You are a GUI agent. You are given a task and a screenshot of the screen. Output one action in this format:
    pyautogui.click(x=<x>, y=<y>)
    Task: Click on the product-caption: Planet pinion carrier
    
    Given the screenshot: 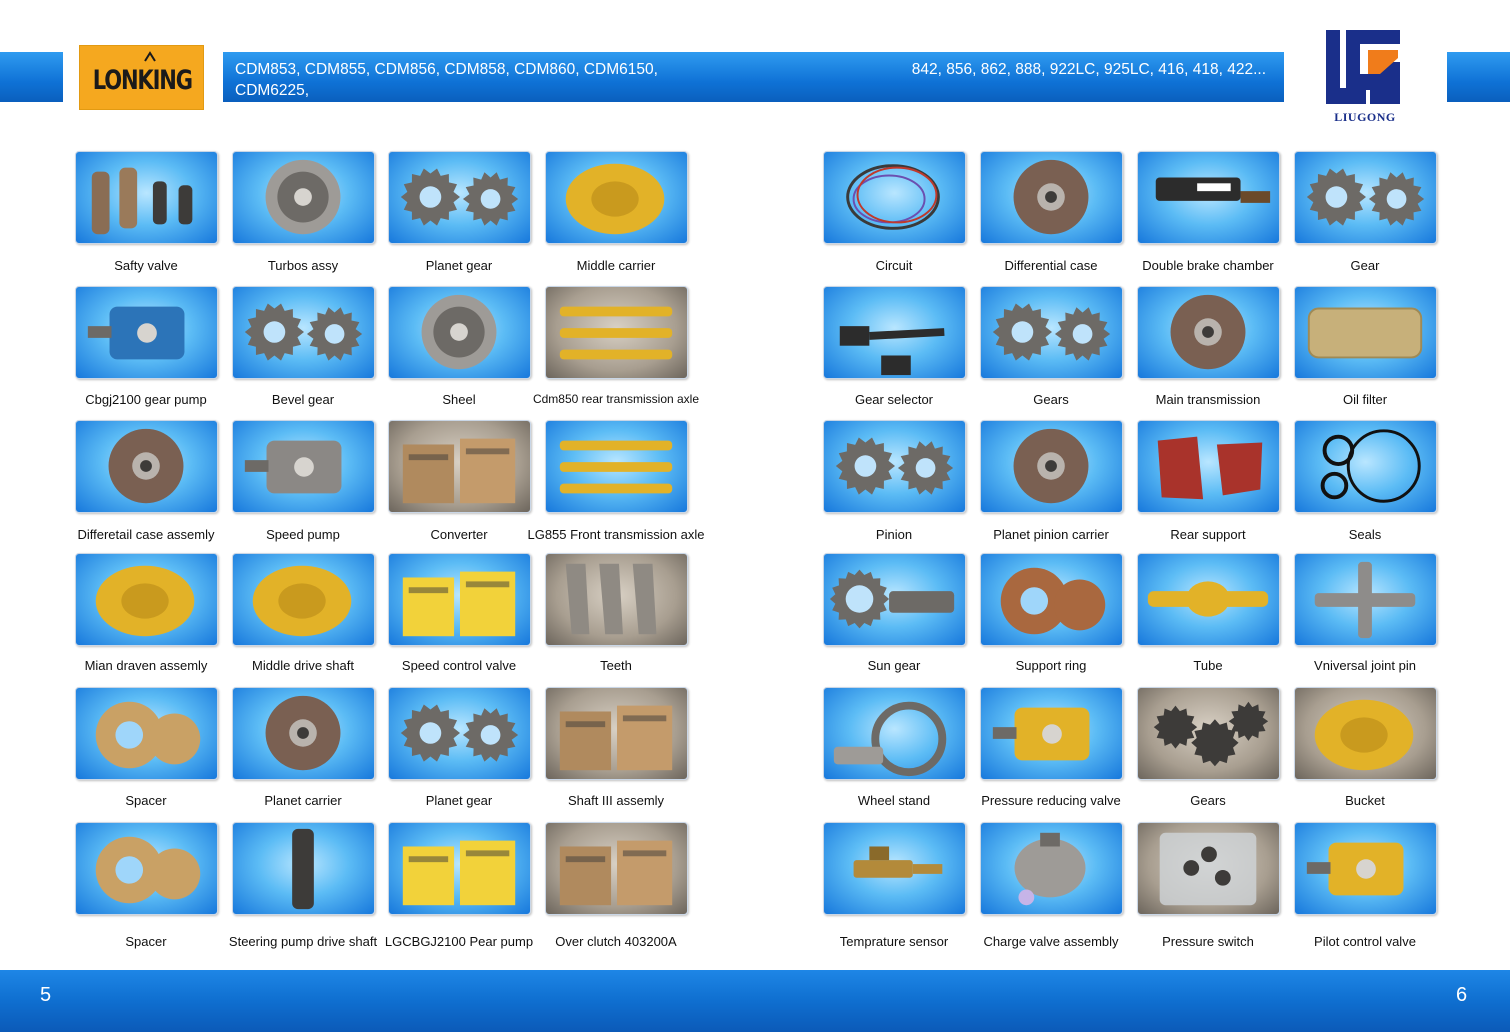 What is the action you would take?
    pyautogui.click(x=1051, y=534)
    